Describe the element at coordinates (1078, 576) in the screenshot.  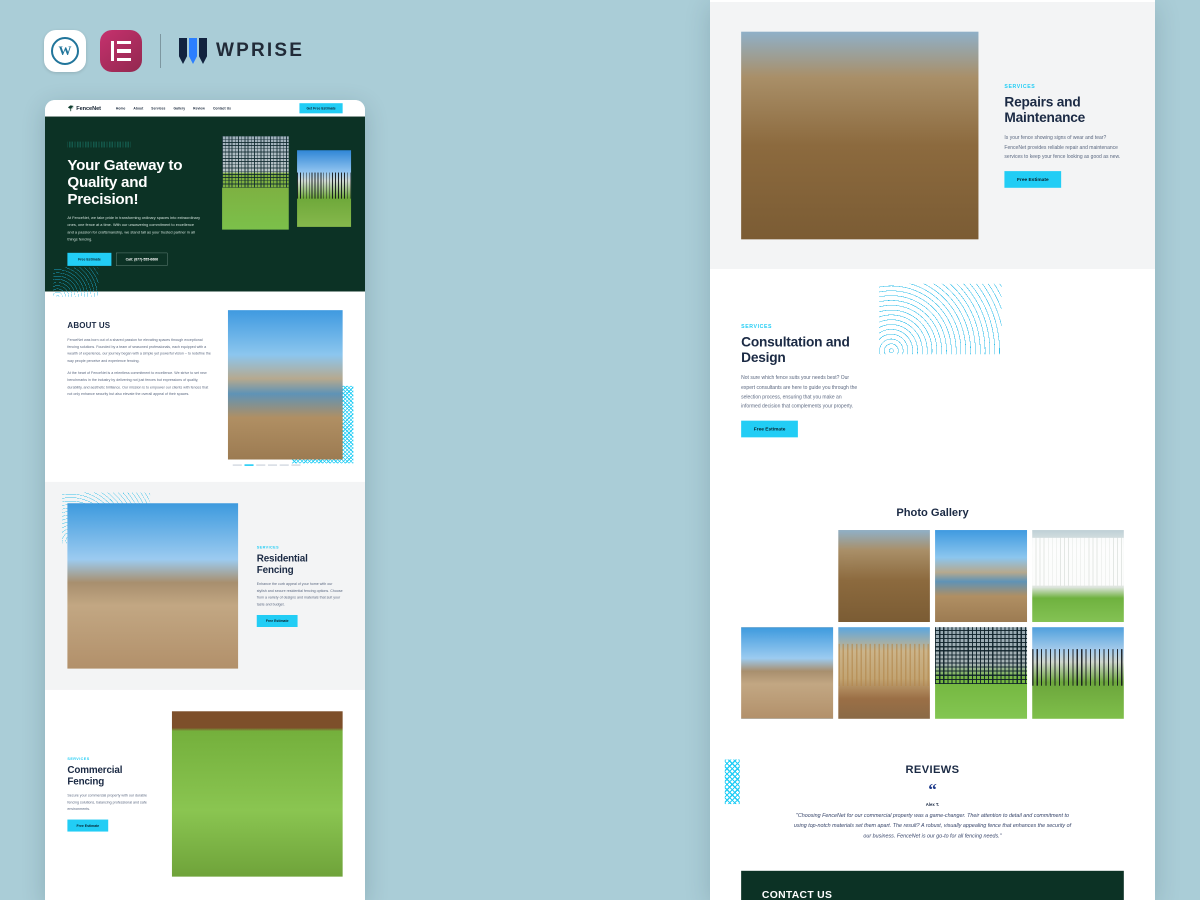
I see `gallery-item-white-vinyl-fence` at that location.